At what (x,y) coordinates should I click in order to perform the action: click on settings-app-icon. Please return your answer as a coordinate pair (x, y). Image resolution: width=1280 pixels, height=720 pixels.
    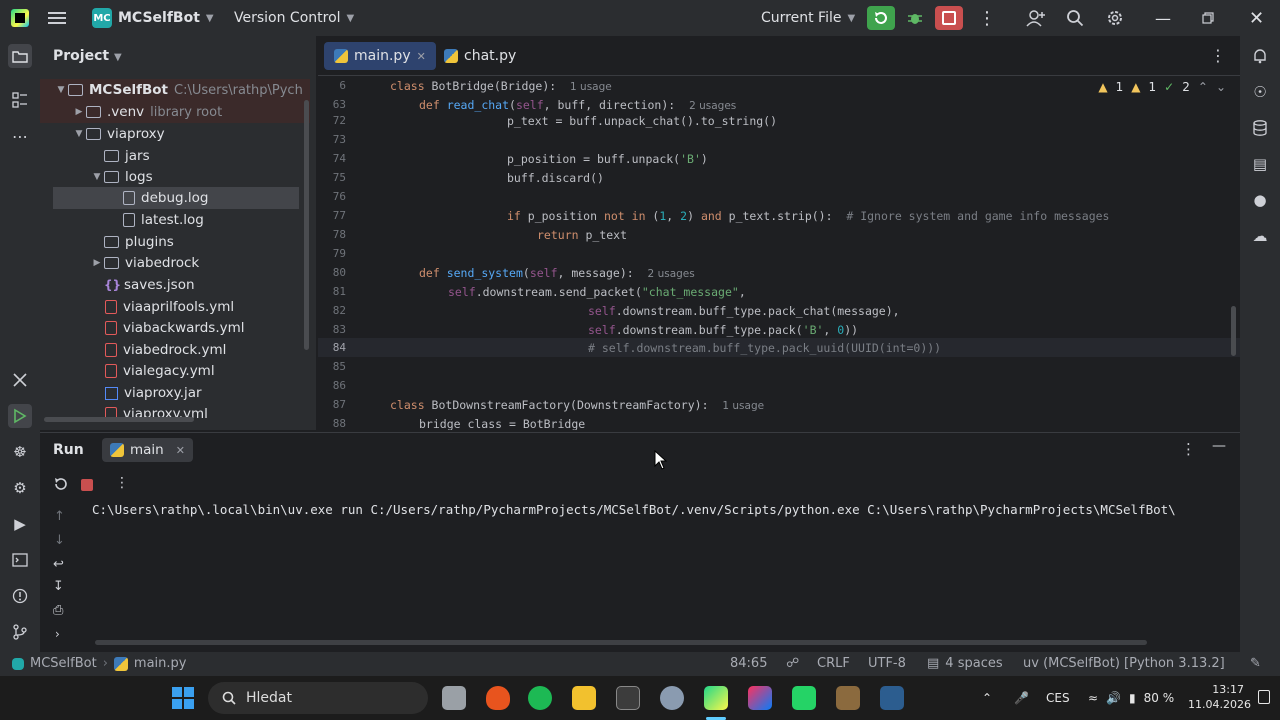
    Looking at the image, I should click on (672, 698).